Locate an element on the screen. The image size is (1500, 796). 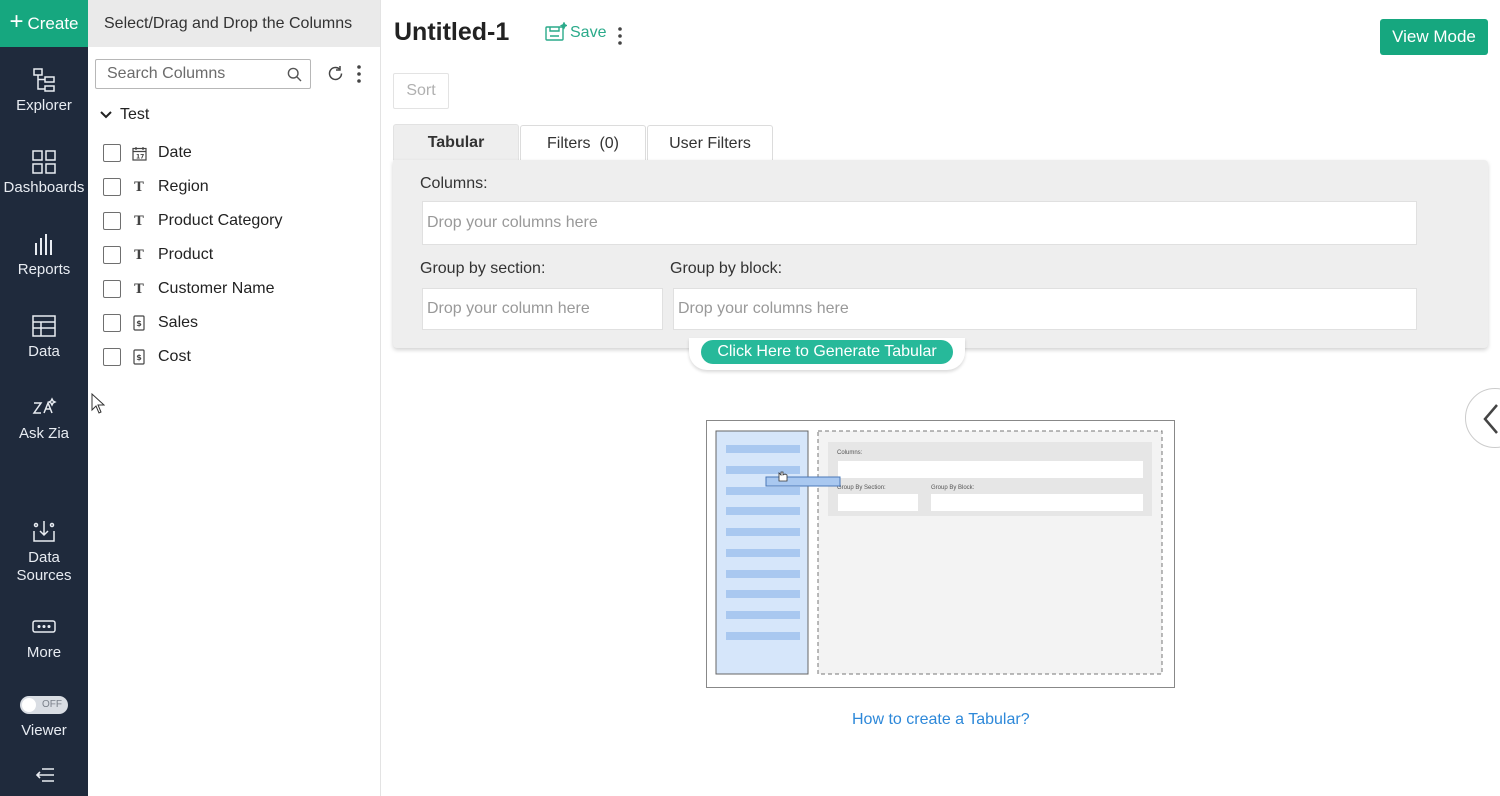
nav-item-ask-zia: Ask Zia is located at coordinates (44, 419).